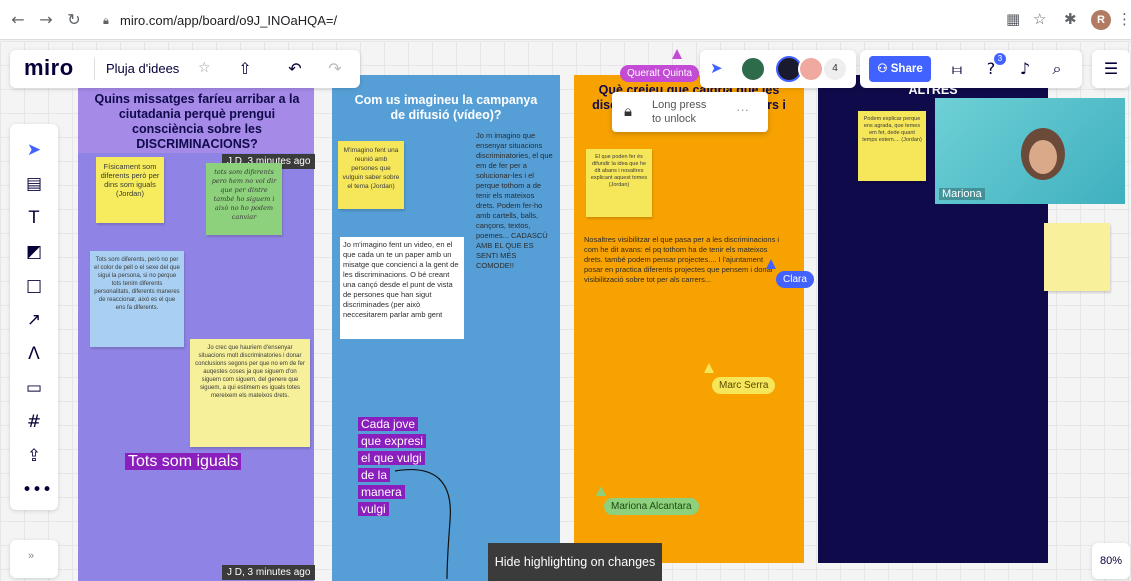  I want to click on left-toolbar: ➤ ▤ T ◩ □ ↗ Λ ▭ # ⇪ •••, so click(34, 317).